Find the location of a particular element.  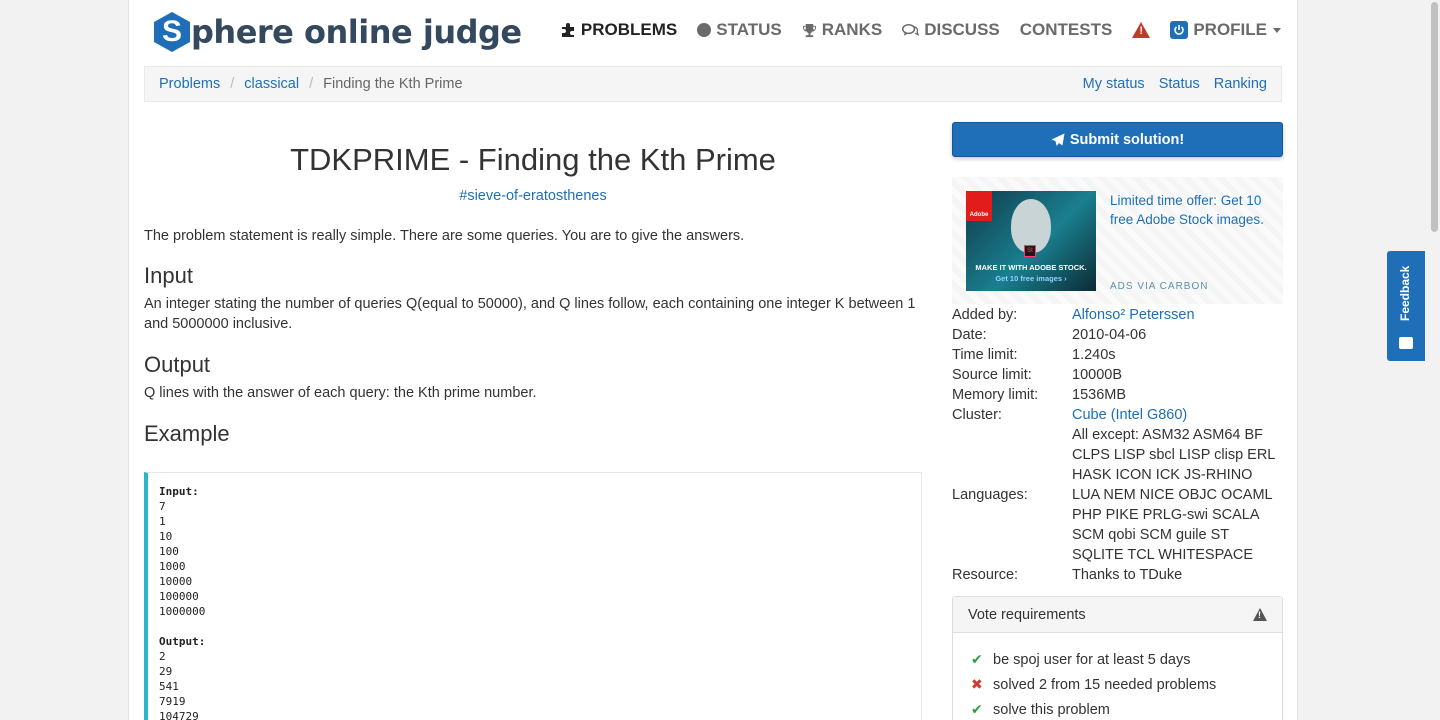

info-value: Thanks to TDuke is located at coordinates (1127, 575).